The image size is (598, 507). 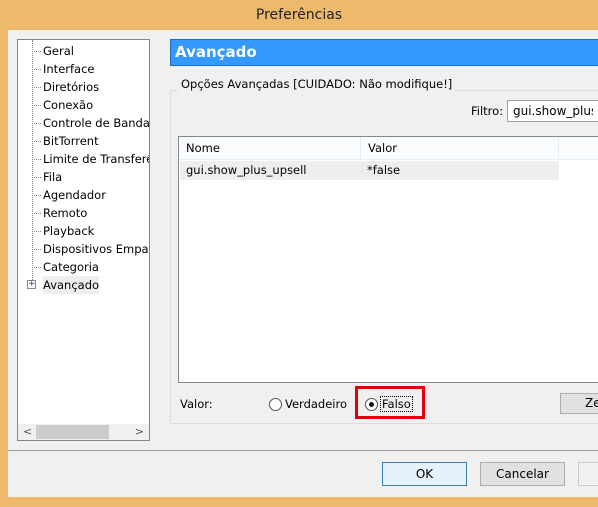 What do you see at coordinates (96, 249) in the screenshot?
I see `sidebar-item: Dispositivos Emparelhados` at bounding box center [96, 249].